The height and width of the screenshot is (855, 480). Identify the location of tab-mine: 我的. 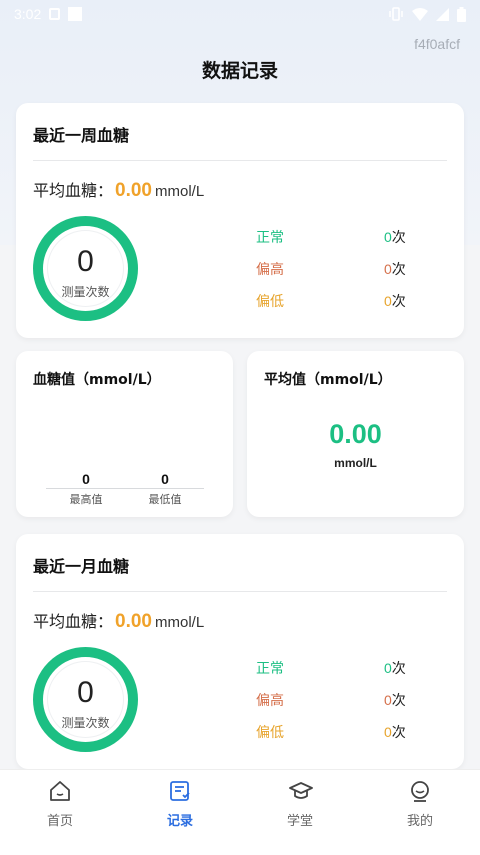
(420, 800).